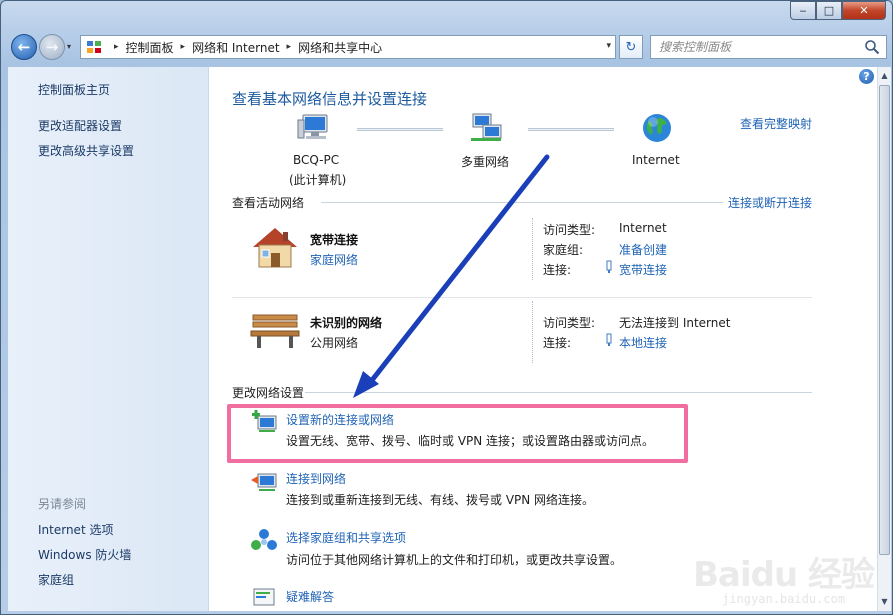 The width and height of the screenshot is (893, 615). Describe the element at coordinates (334, 259) in the screenshot. I see `network-type-link: 家庭网络` at that location.